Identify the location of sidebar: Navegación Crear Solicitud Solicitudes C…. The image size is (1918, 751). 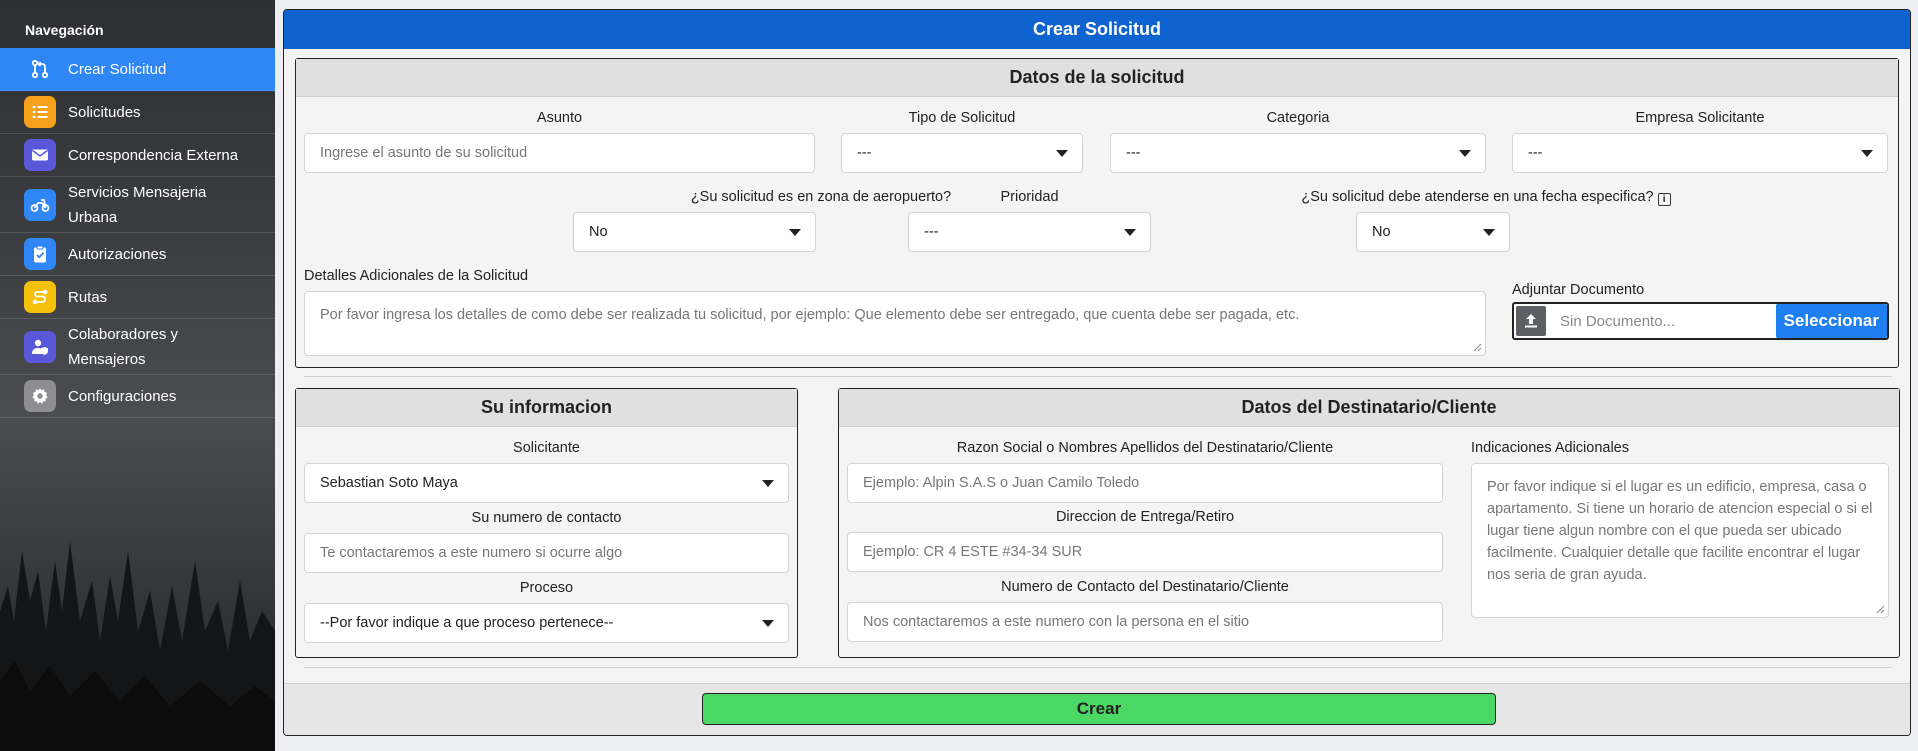
(137, 375).